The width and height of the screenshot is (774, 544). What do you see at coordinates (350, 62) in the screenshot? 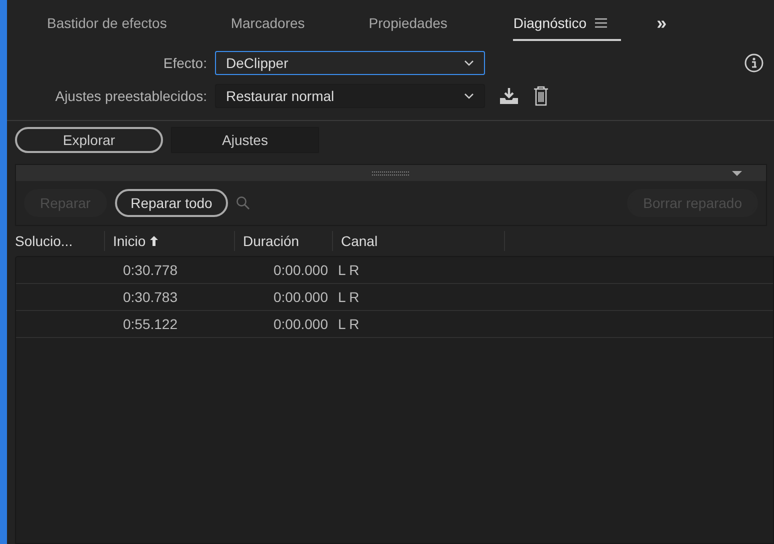
I see `effect-dropdown: DeClipper` at bounding box center [350, 62].